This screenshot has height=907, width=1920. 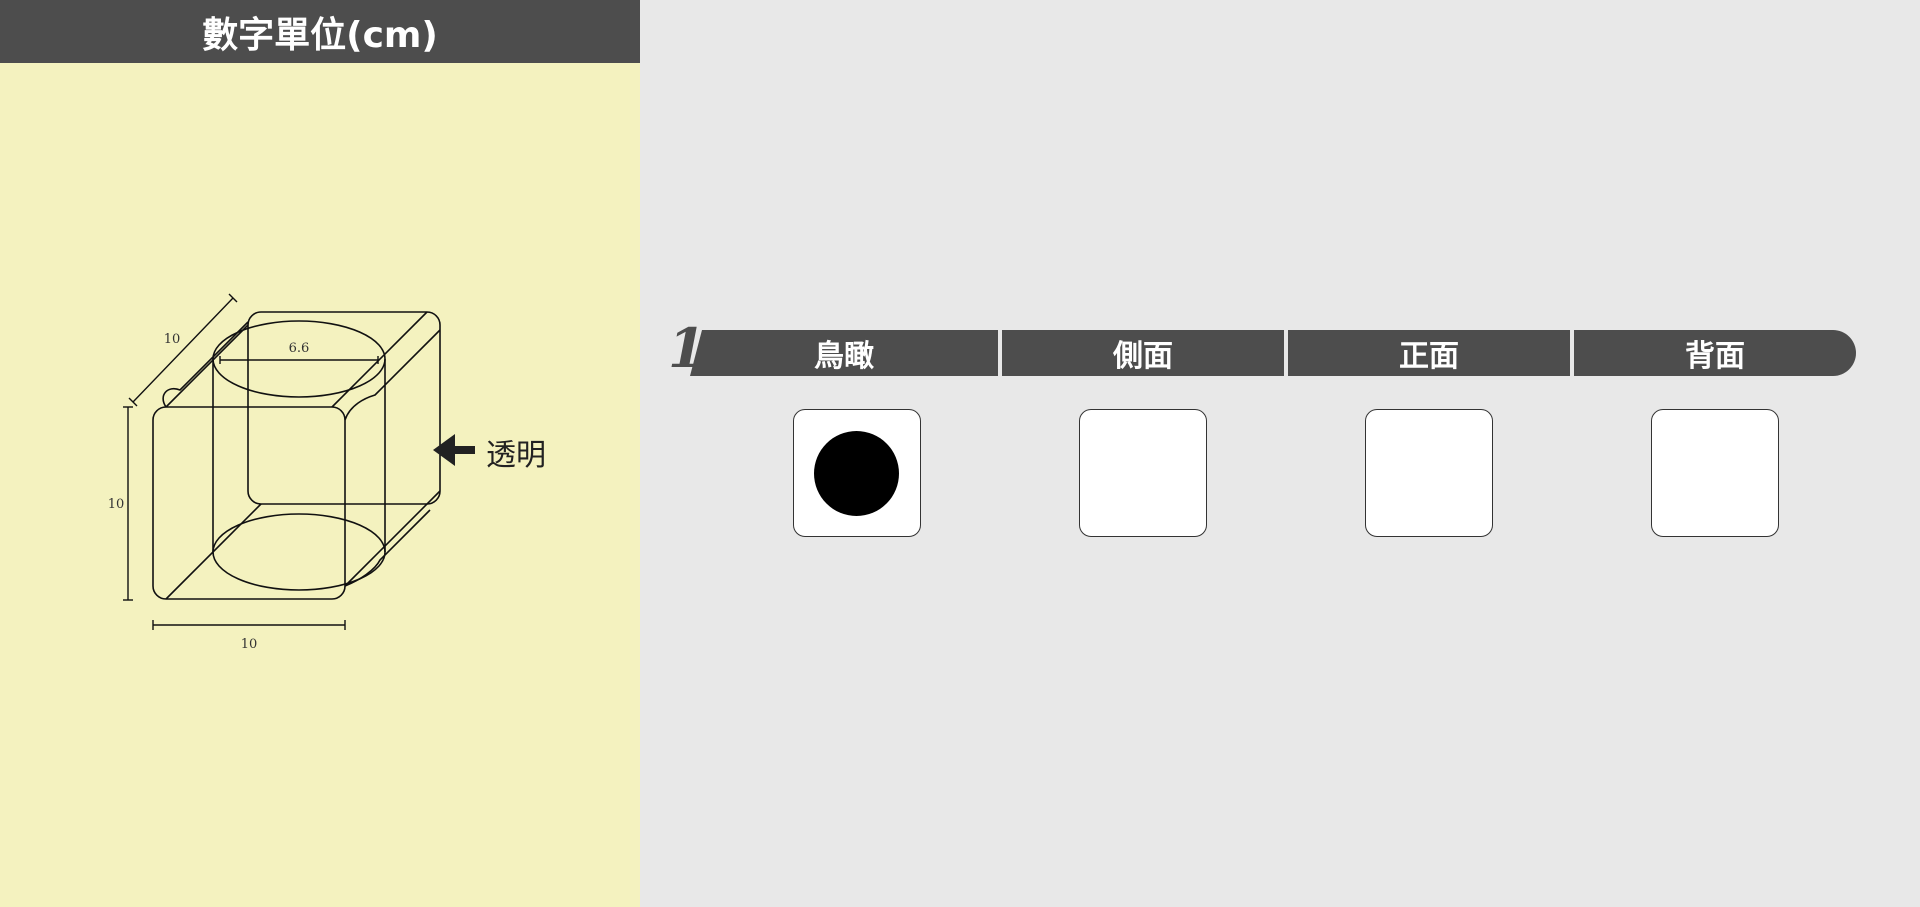 What do you see at coordinates (116, 504) in the screenshot?
I see `height-label: 10` at bounding box center [116, 504].